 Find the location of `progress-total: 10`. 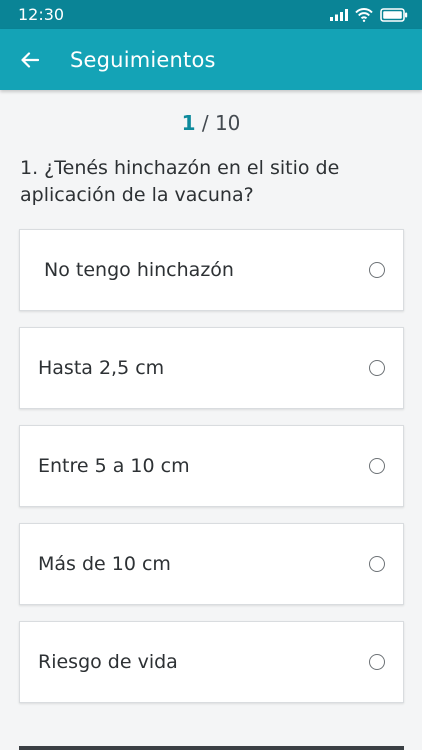

progress-total: 10 is located at coordinates (227, 123).